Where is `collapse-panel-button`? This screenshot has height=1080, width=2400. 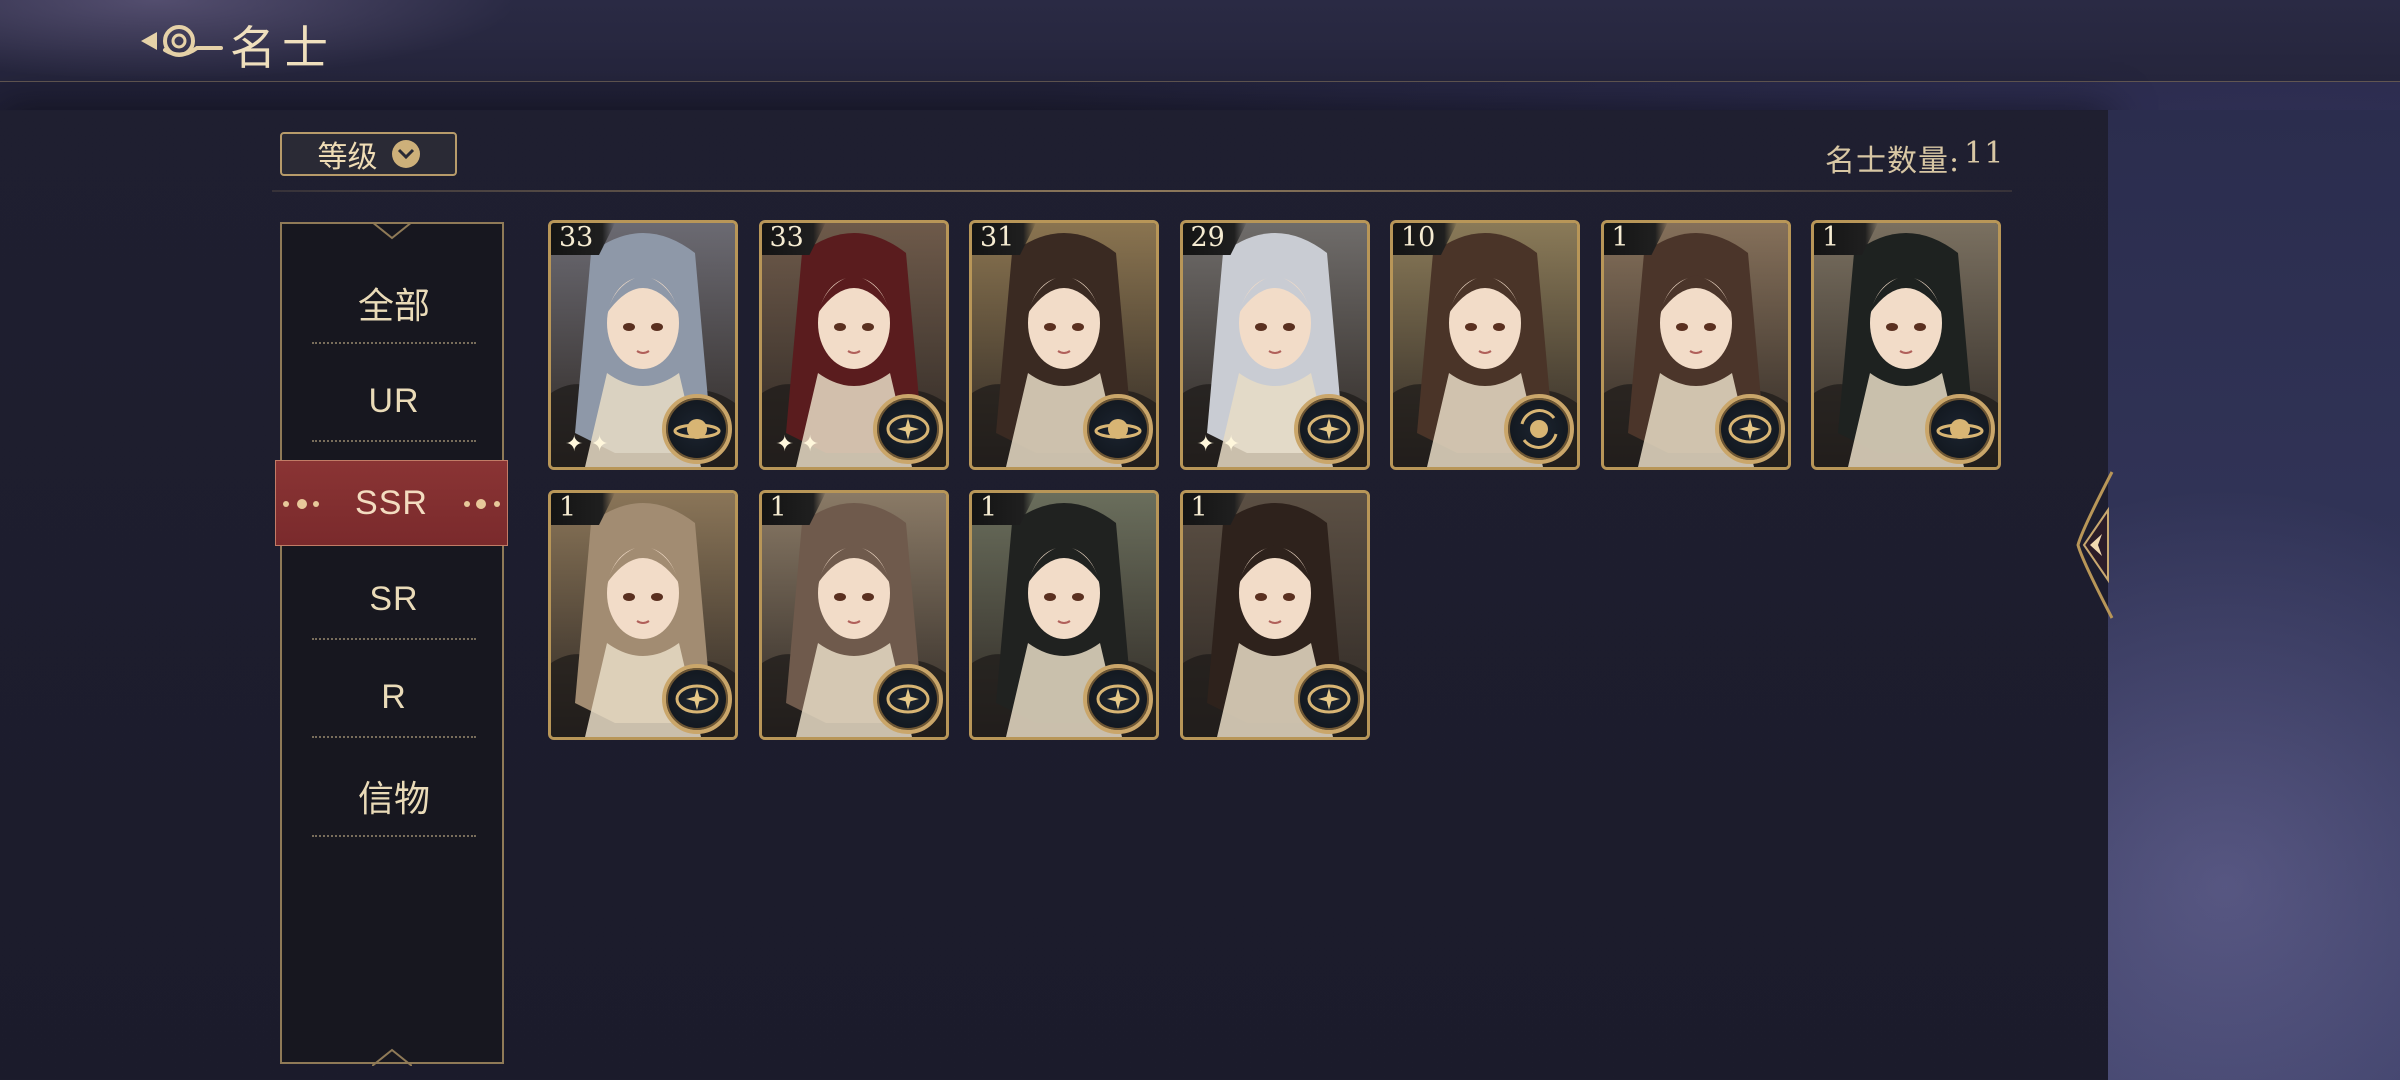
collapse-panel-button is located at coordinates (2096, 545).